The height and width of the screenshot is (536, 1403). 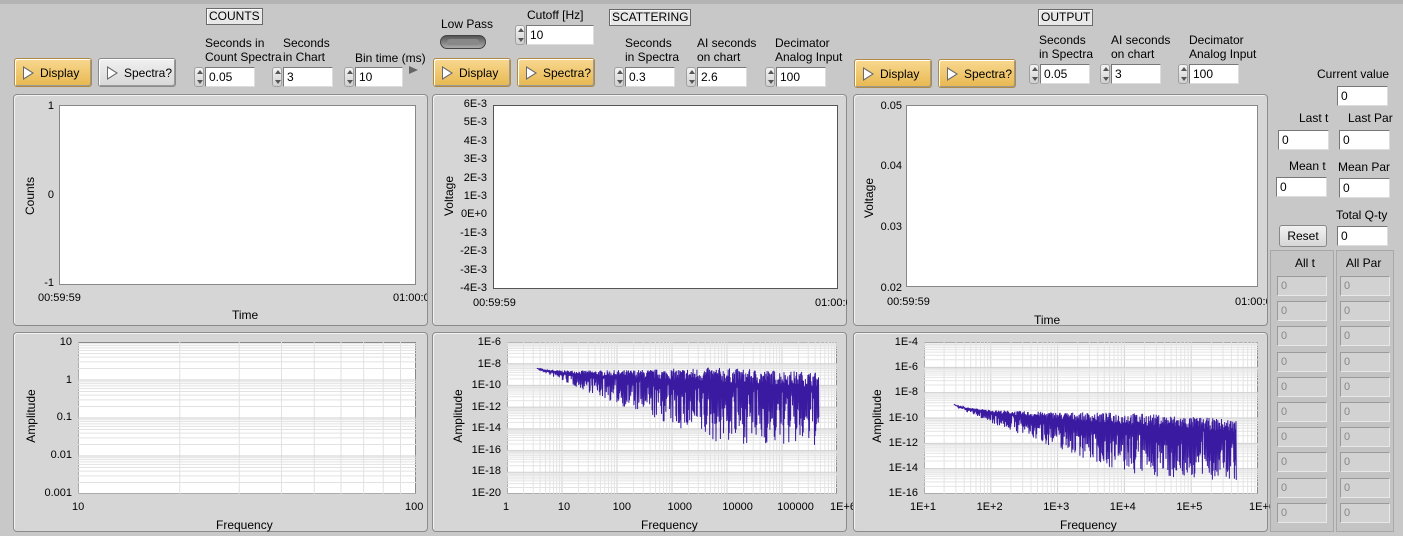 What do you see at coordinates (555, 15) in the screenshot?
I see `cutoff-label: Cutoff [Hz]` at bounding box center [555, 15].